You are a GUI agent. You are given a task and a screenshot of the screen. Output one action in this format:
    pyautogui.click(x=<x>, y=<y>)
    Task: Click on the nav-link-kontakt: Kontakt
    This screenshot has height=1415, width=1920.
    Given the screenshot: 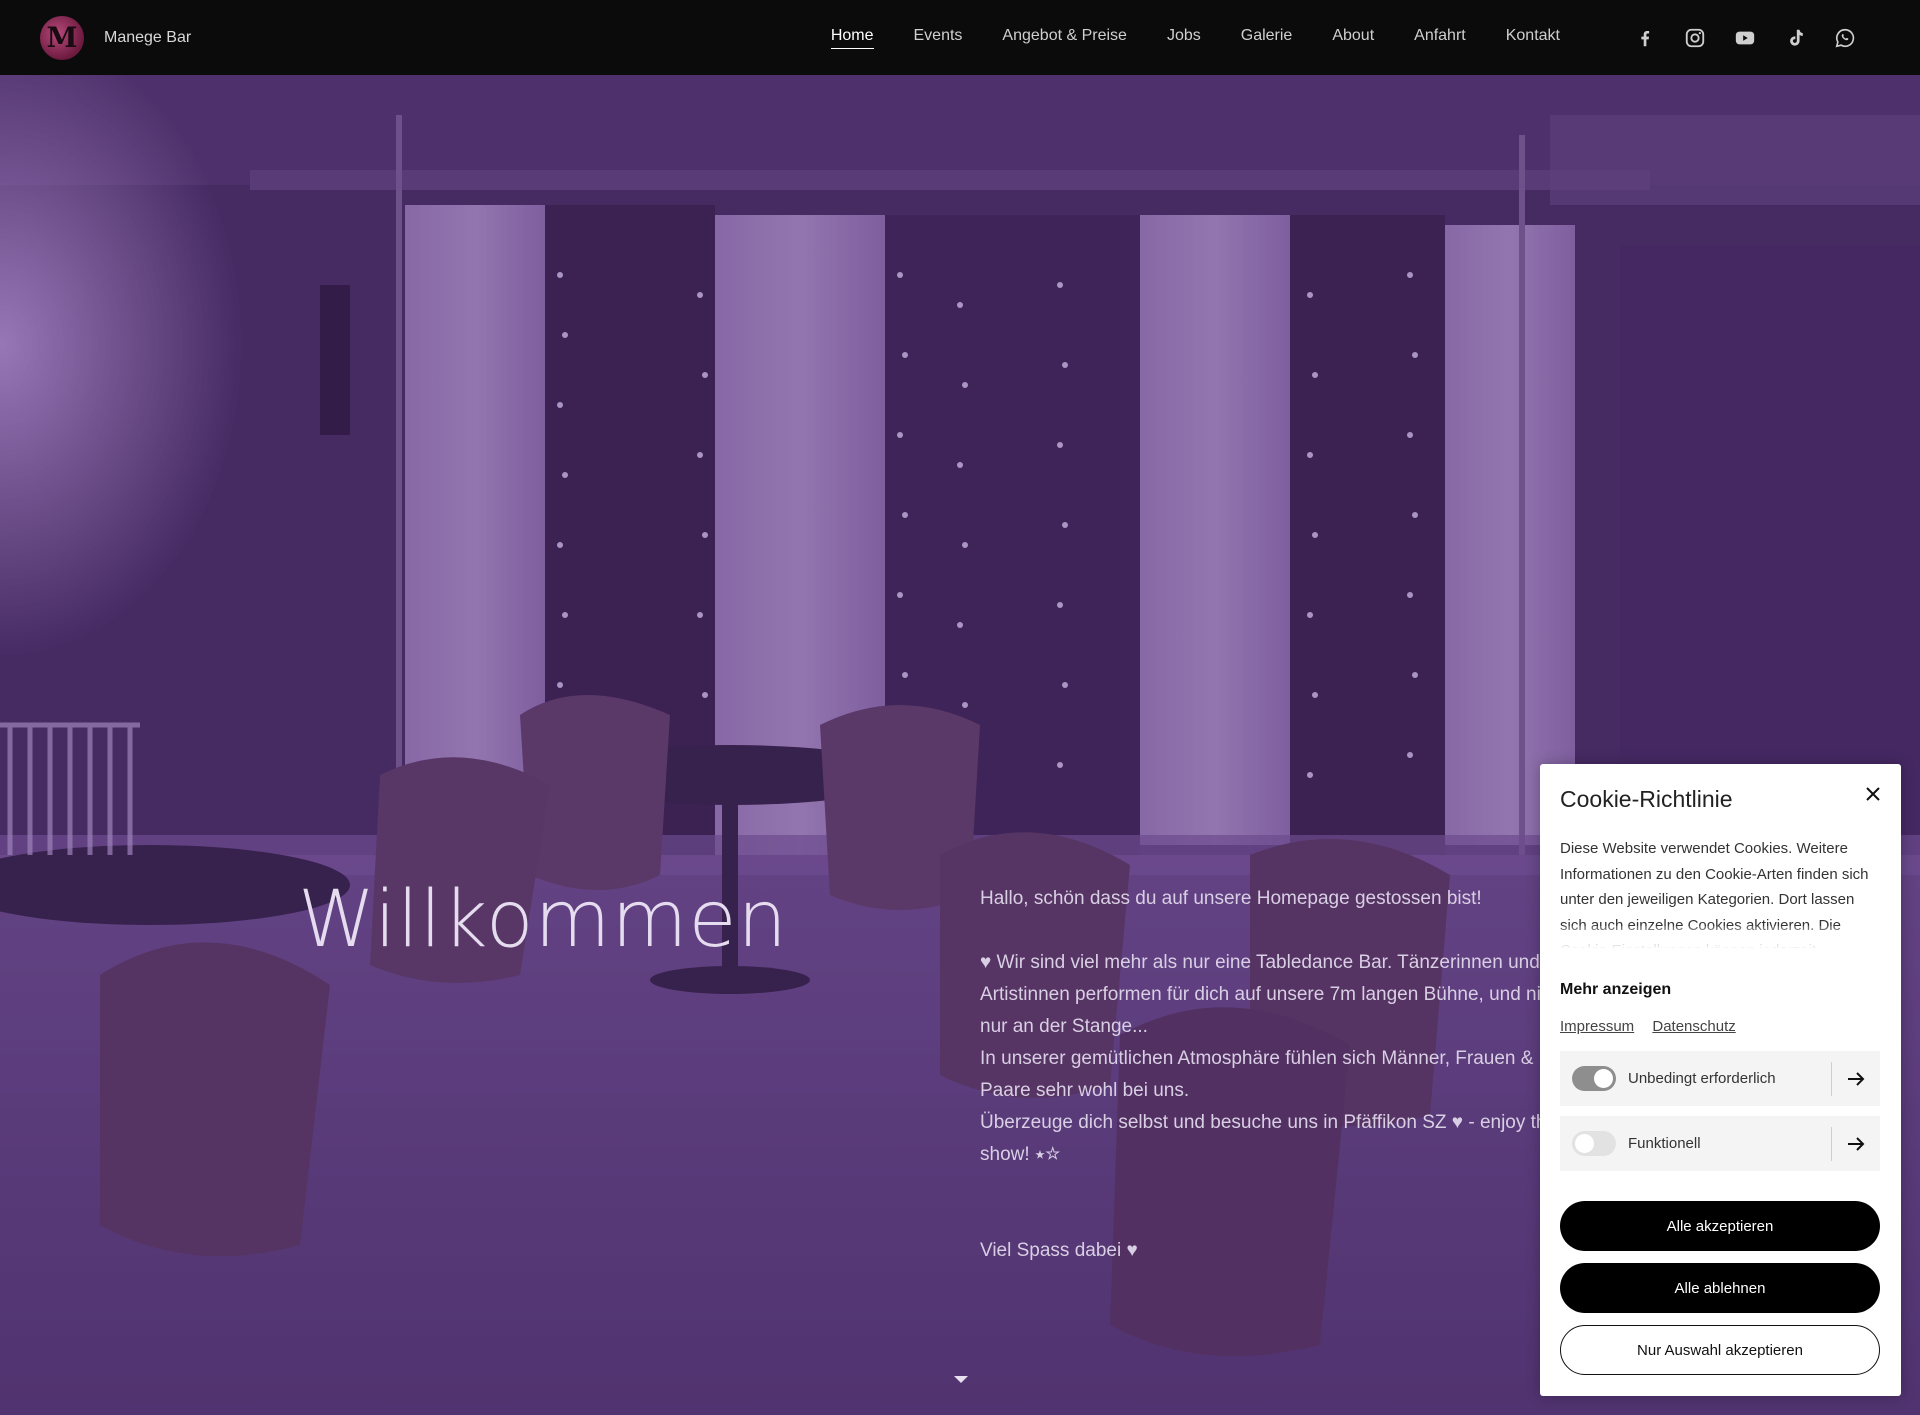 What is the action you would take?
    pyautogui.click(x=1533, y=37)
    